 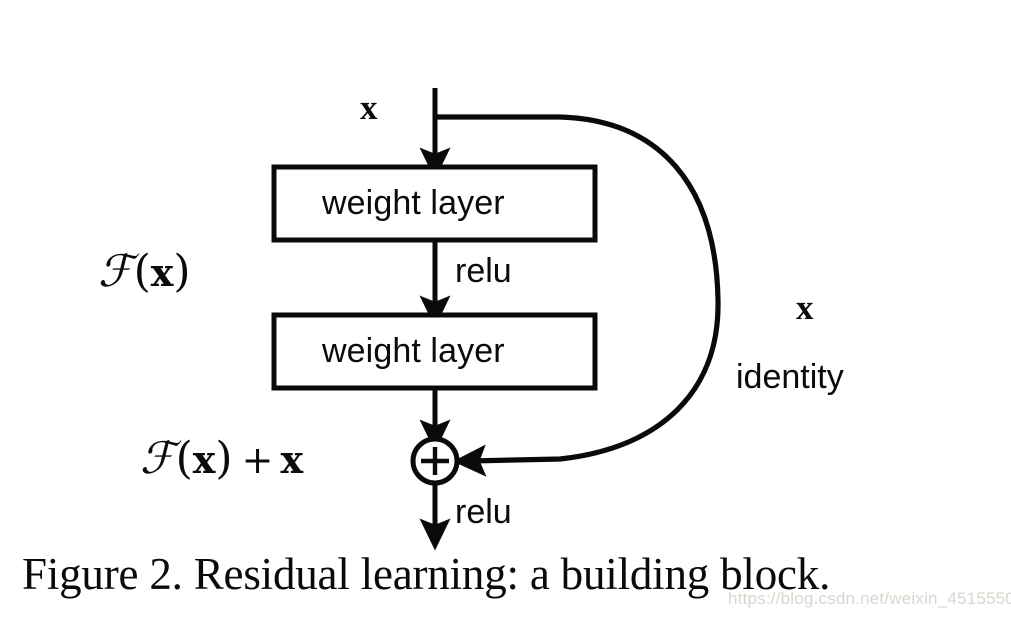 What do you see at coordinates (483, 271) in the screenshot?
I see `relu-label-1: relu` at bounding box center [483, 271].